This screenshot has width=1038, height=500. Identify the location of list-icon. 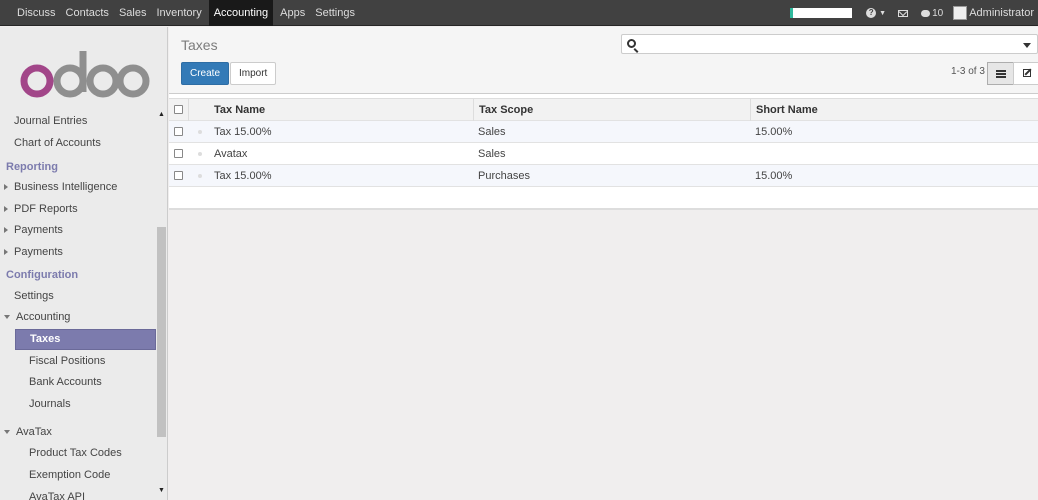
(1001, 74).